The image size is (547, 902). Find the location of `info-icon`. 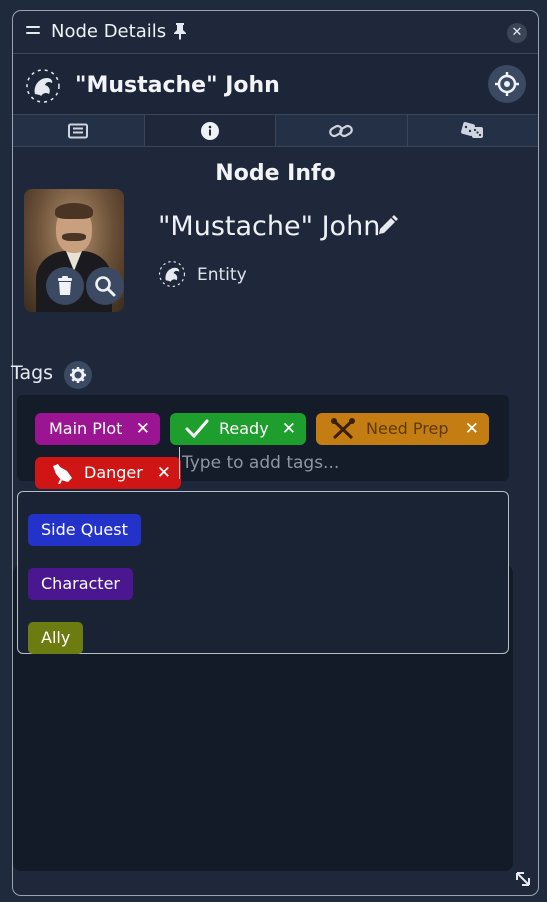

info-icon is located at coordinates (209, 130).